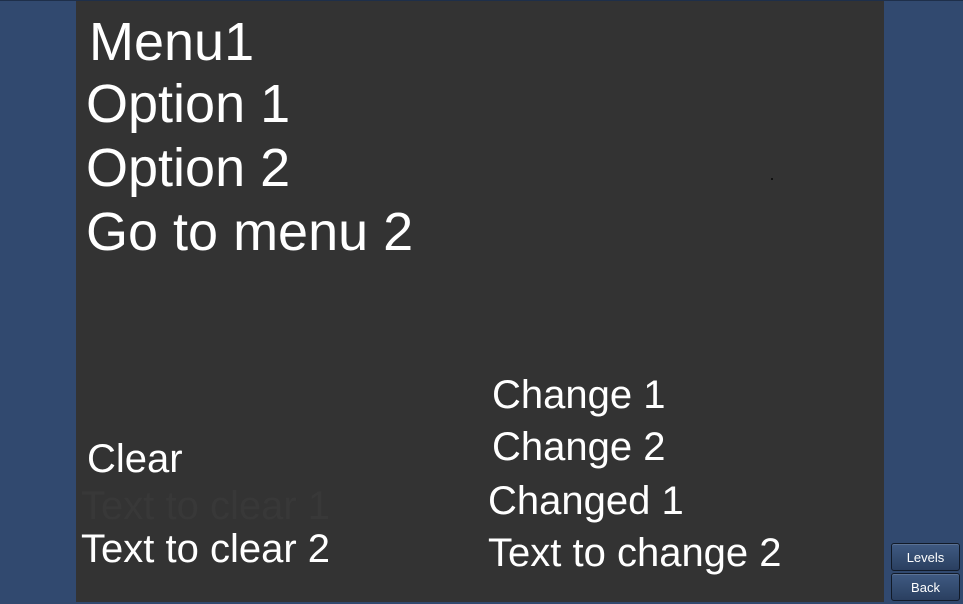 The height and width of the screenshot is (604, 963). What do you see at coordinates (578, 447) in the screenshot?
I see `change-2-button: Change 2` at bounding box center [578, 447].